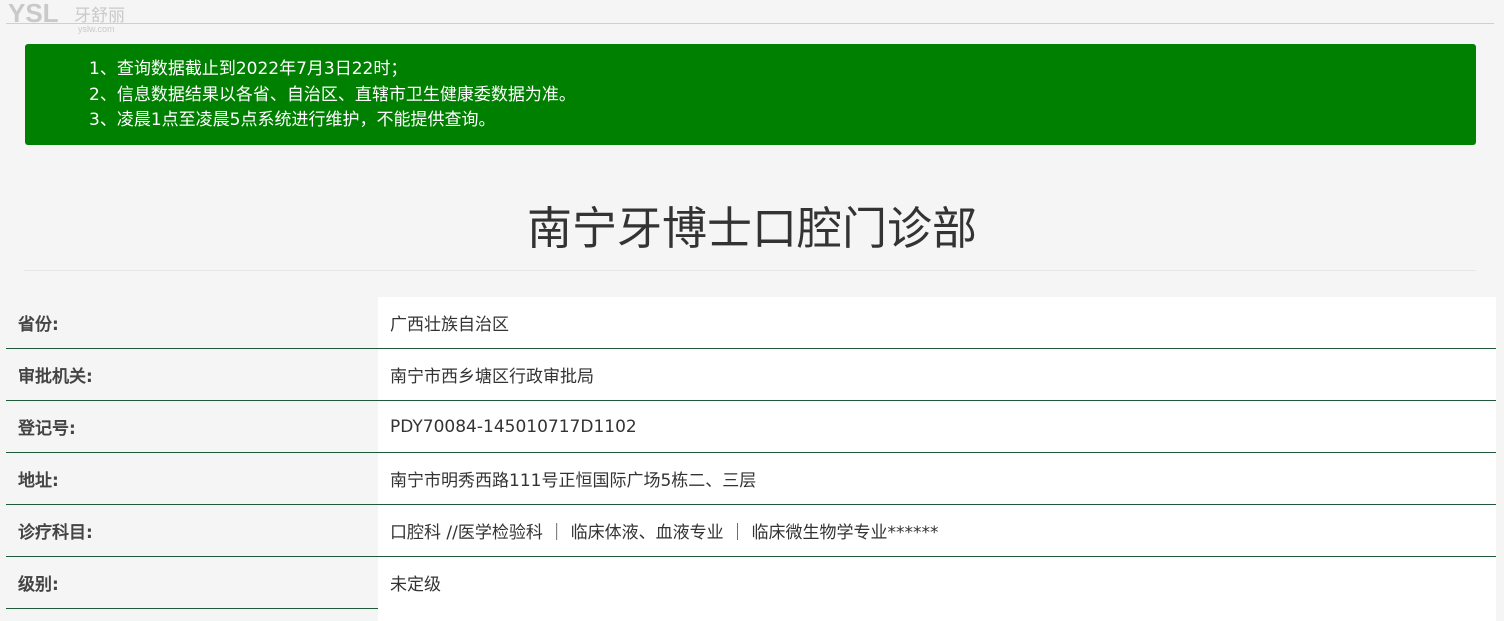 Image resolution: width=1504 pixels, height=621 pixels. I want to click on row-value: PDY70084-145010717D1102, so click(937, 426).